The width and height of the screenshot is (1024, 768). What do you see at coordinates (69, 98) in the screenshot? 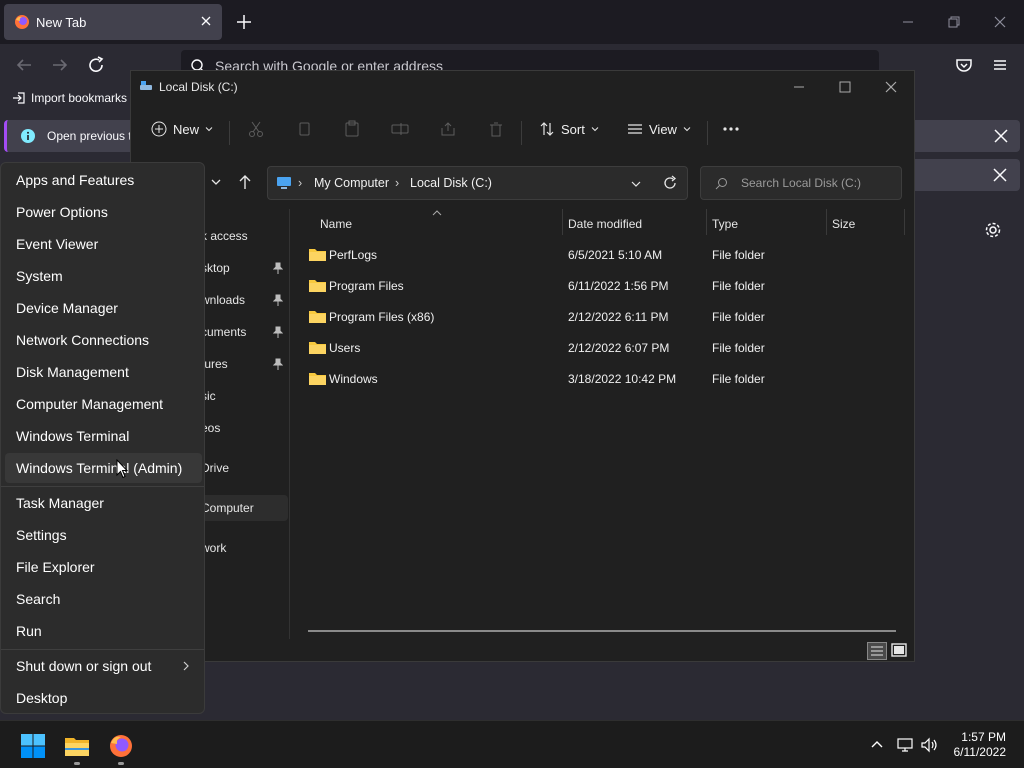
I see `import-bookmarks-button: Import bookmarks` at bounding box center [69, 98].